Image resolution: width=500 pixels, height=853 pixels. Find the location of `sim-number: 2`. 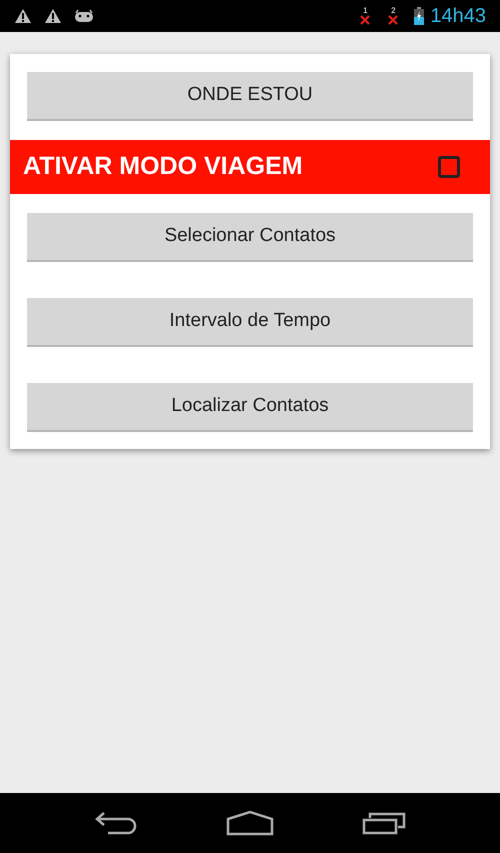

sim-number: 2 is located at coordinates (393, 11).